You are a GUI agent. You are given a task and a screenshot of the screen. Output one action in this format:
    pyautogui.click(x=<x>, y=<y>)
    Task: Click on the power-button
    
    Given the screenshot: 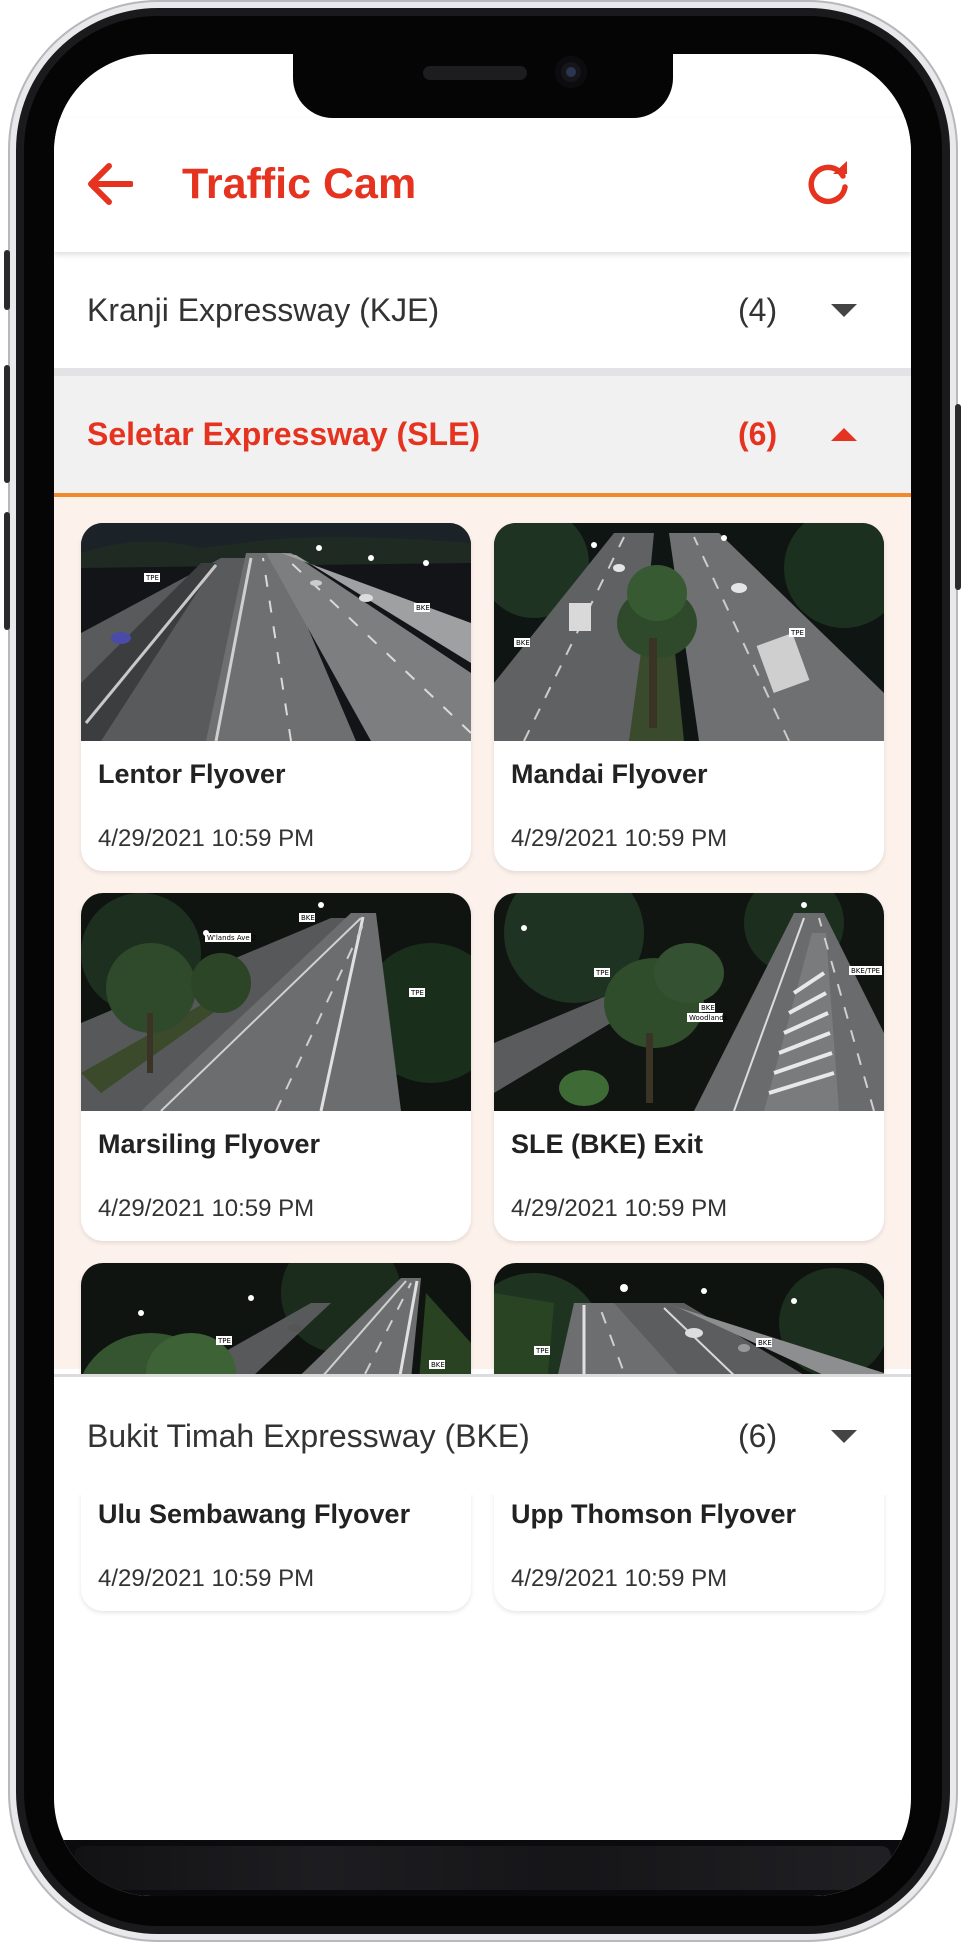 What is the action you would take?
    pyautogui.click(x=958, y=497)
    